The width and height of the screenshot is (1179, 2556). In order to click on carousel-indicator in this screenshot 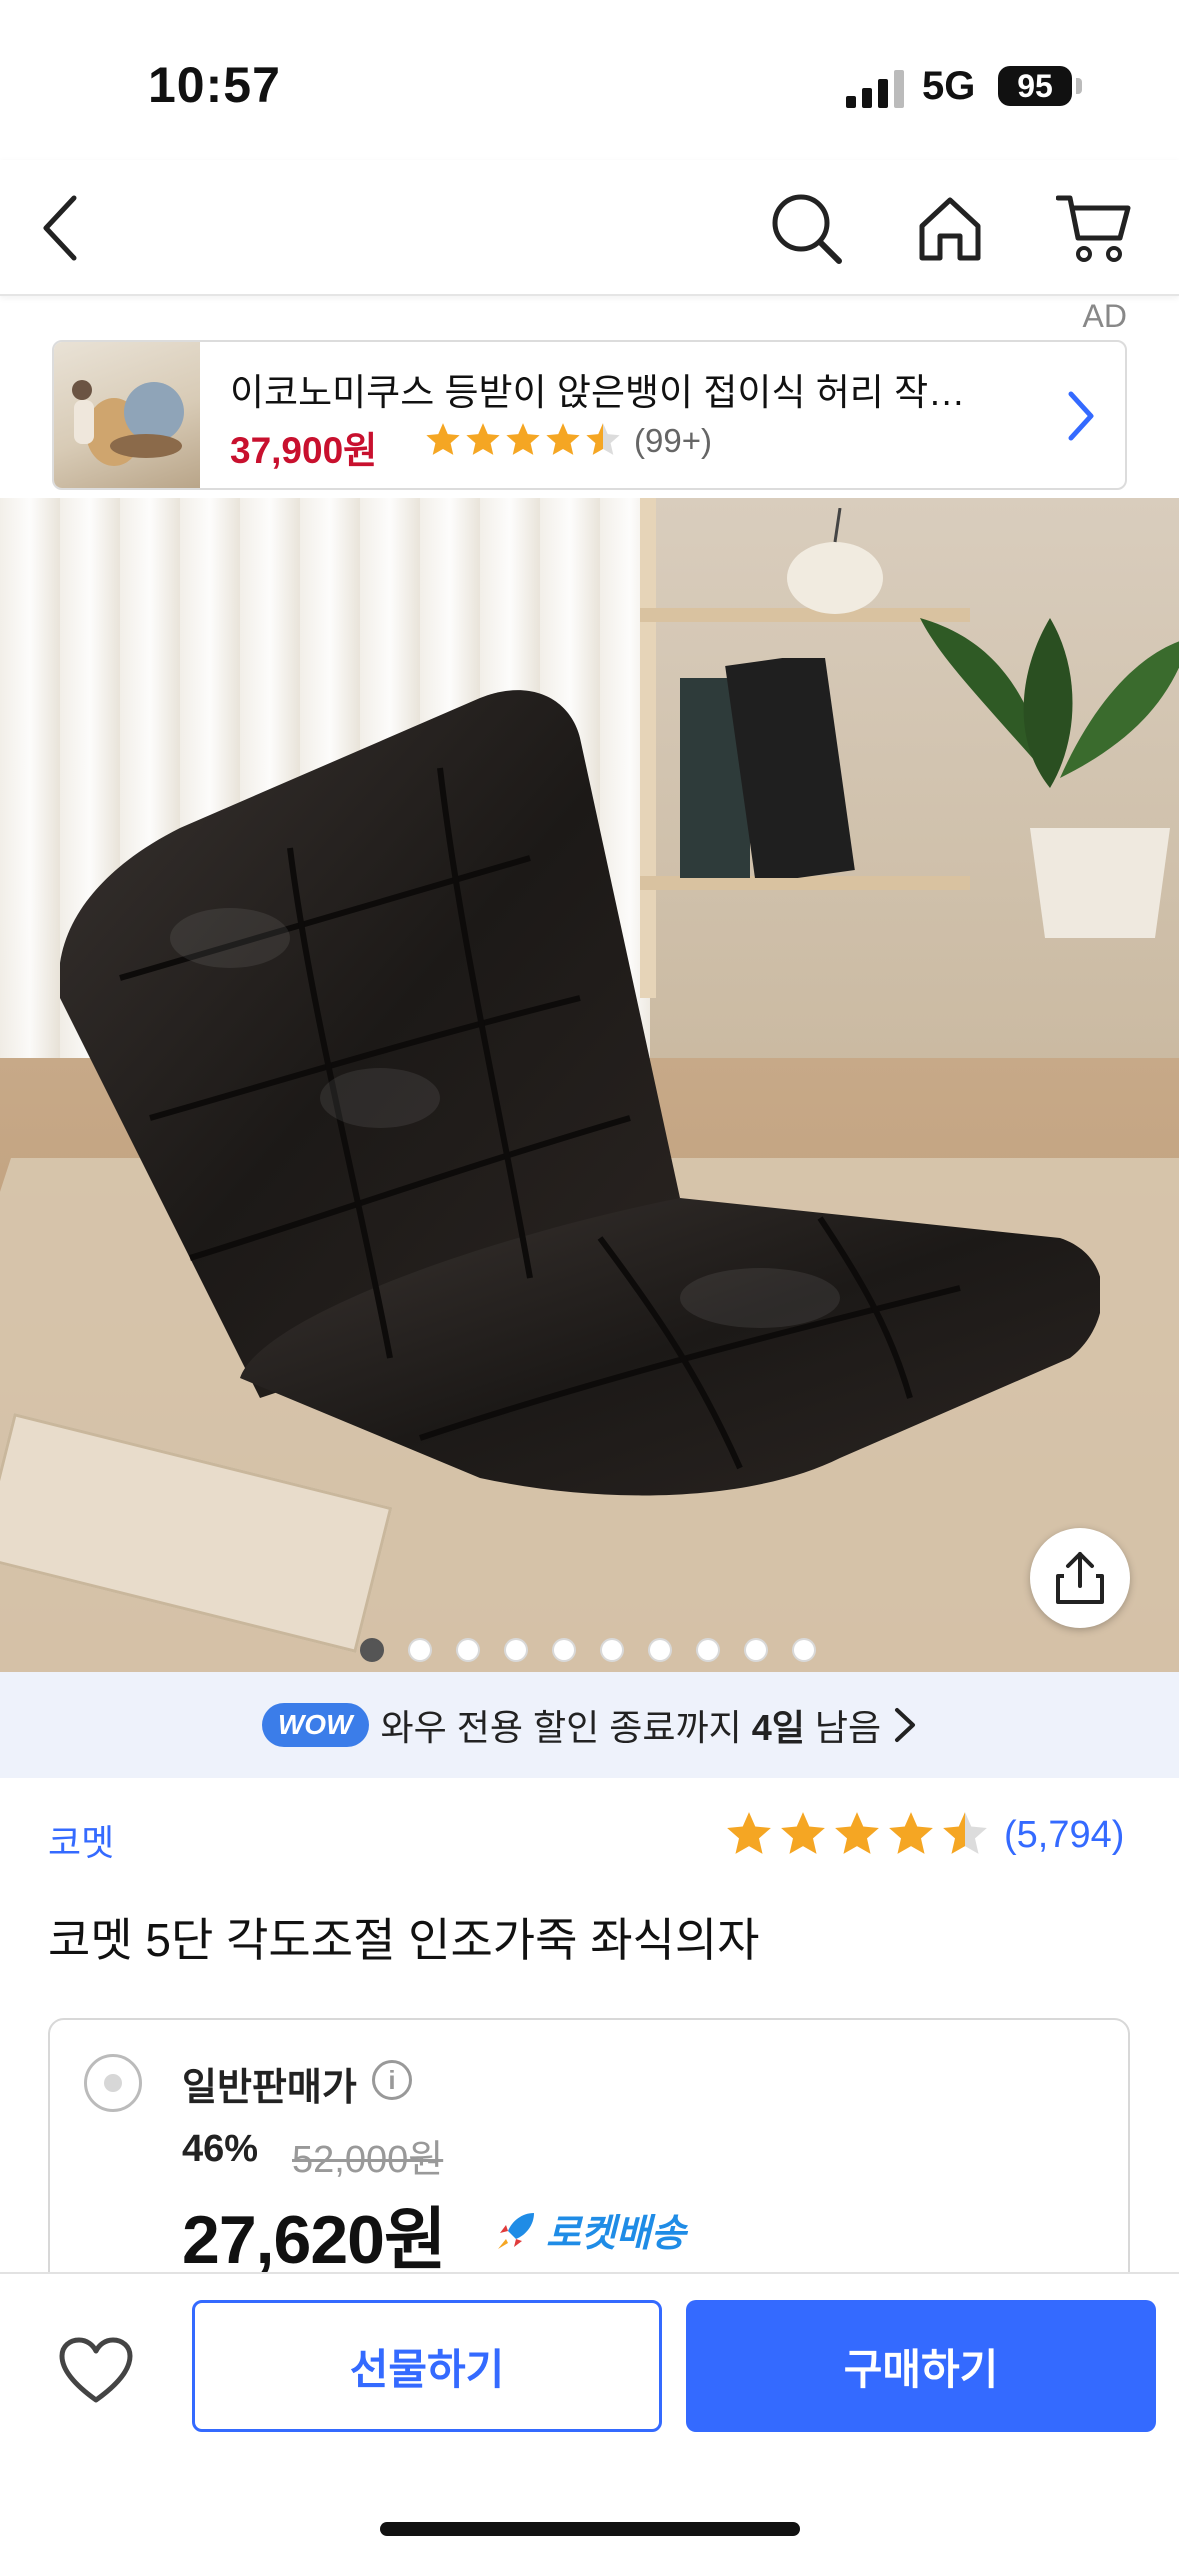, I will do `click(588, 1650)`.